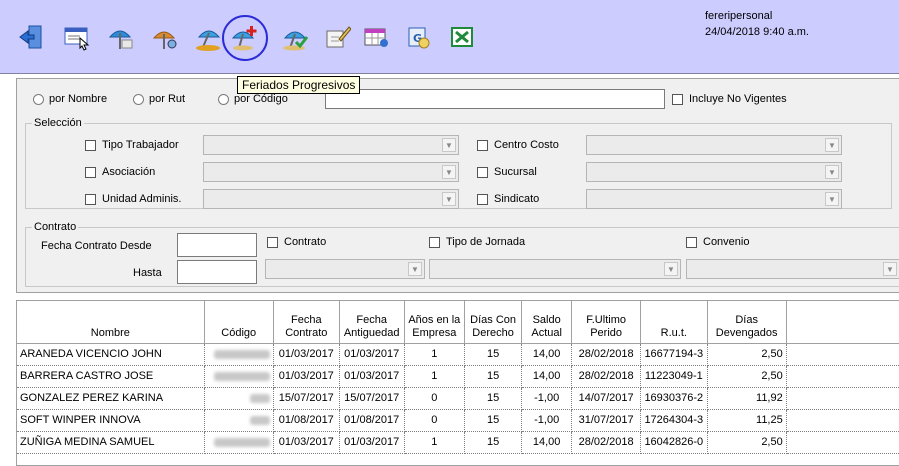 This screenshot has height=466, width=899. I want to click on radio-por-rut: por Rut, so click(159, 99).